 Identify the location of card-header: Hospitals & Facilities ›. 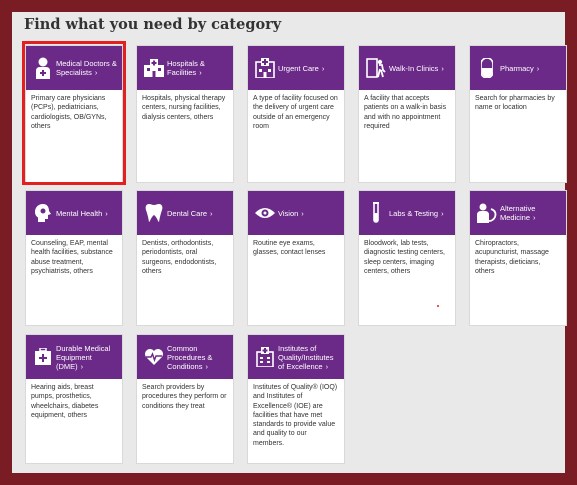
(185, 68).